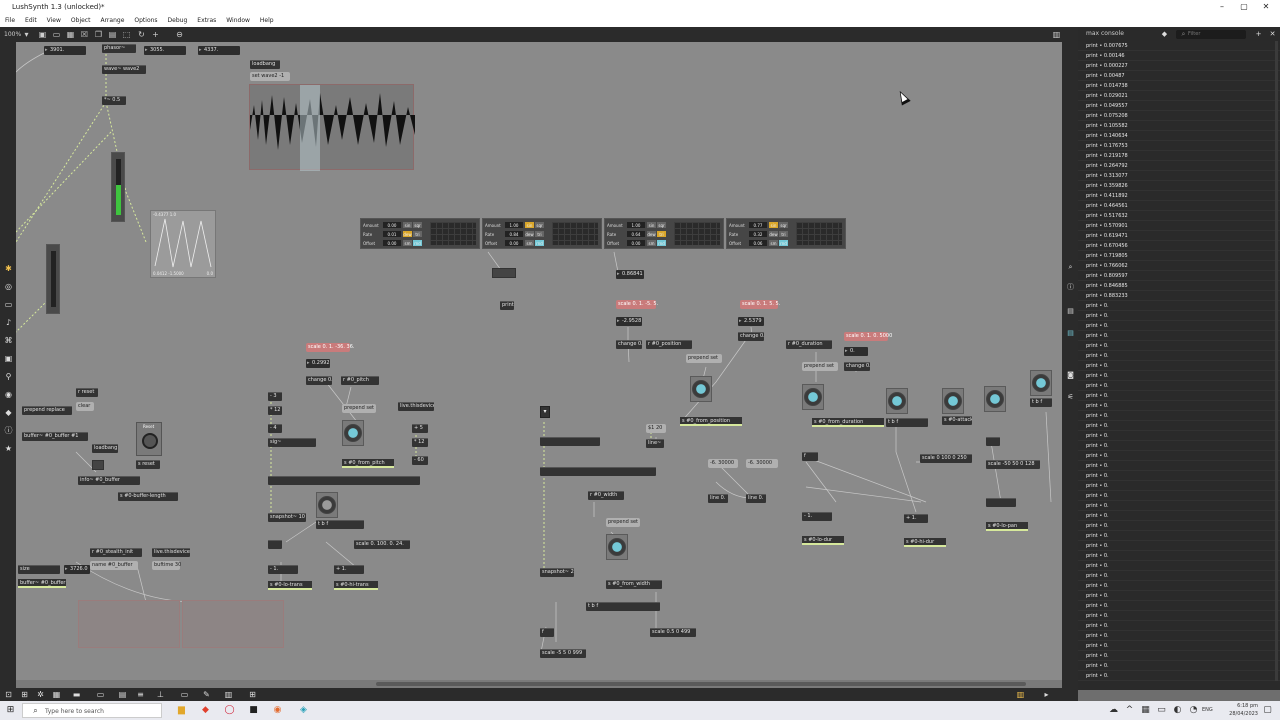  What do you see at coordinates (26, 34) in the screenshot?
I see `chevron-down-icon: ▾` at bounding box center [26, 34].